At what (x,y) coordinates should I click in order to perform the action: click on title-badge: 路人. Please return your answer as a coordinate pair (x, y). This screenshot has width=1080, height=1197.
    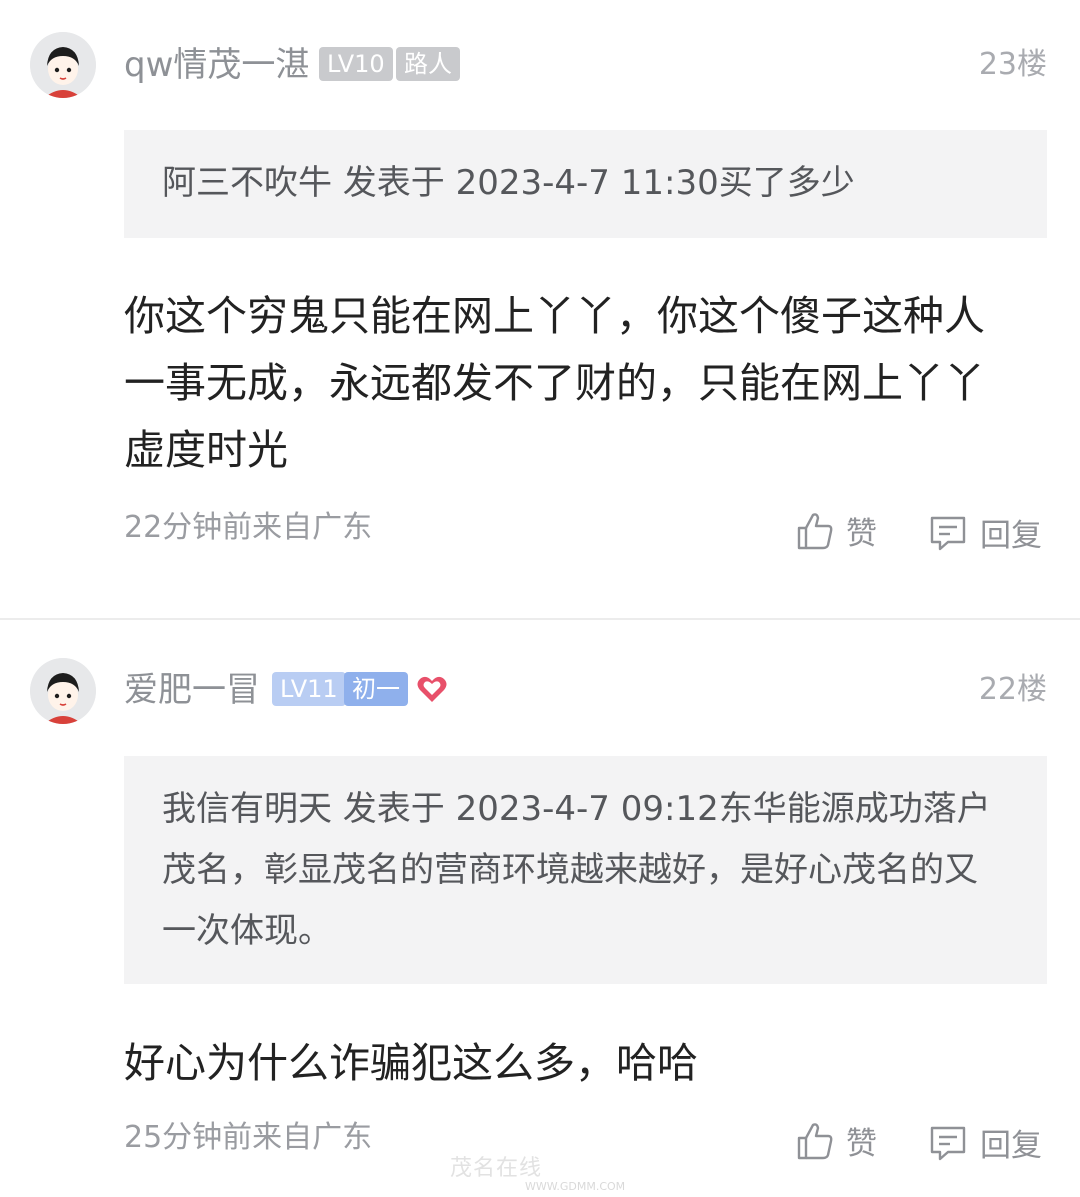
    Looking at the image, I should click on (428, 64).